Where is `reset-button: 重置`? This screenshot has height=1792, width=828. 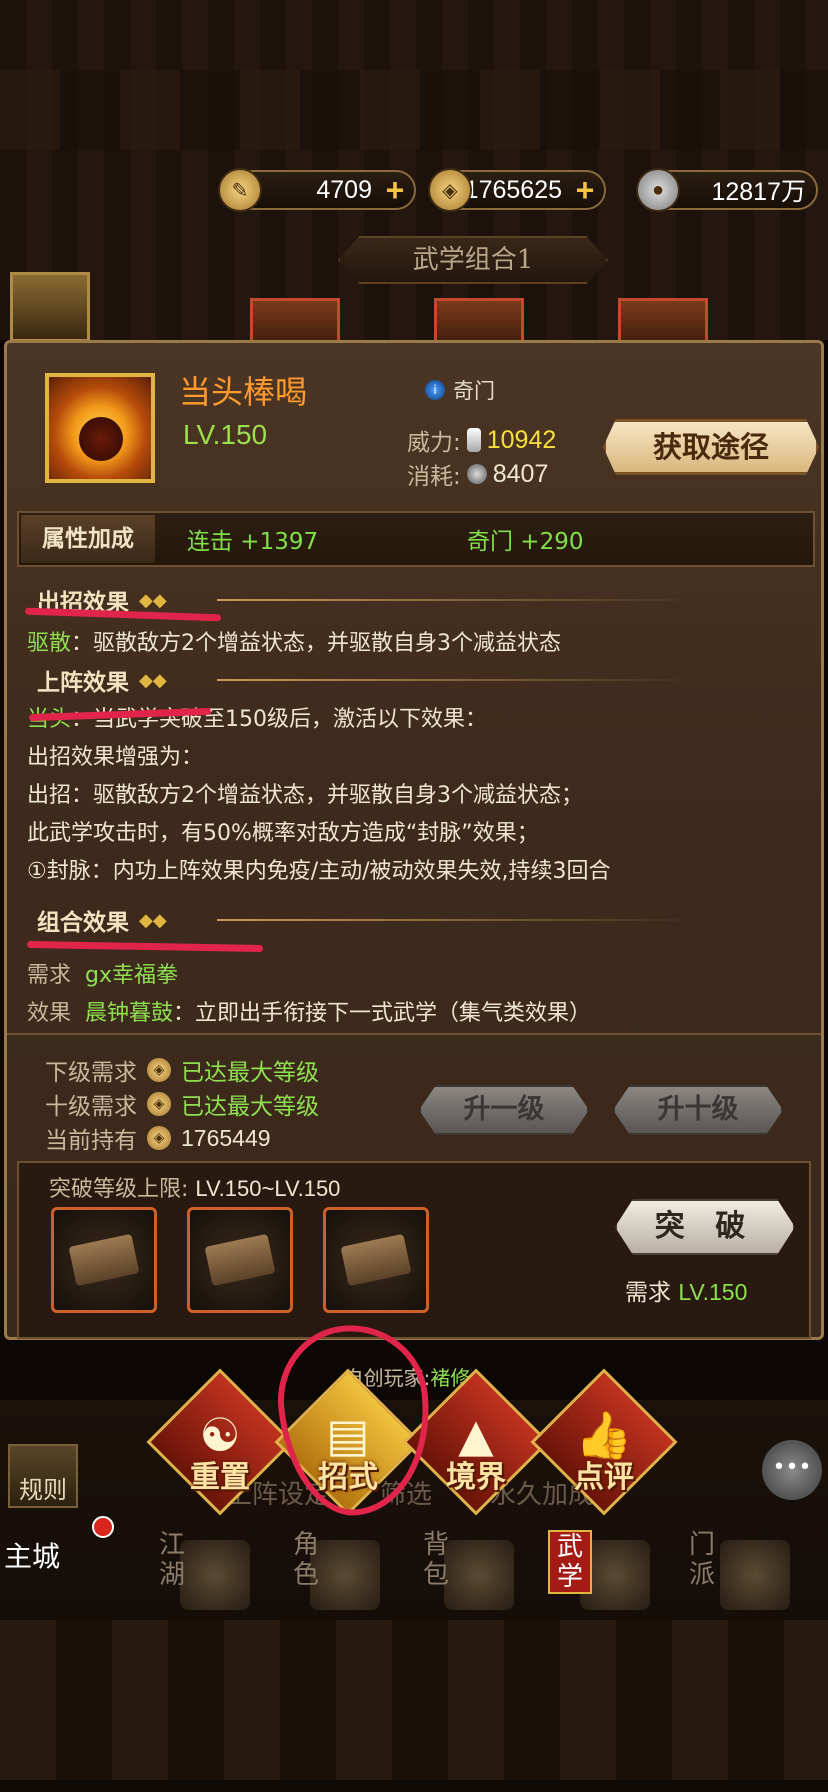
reset-button: 重置 is located at coordinates (220, 1474).